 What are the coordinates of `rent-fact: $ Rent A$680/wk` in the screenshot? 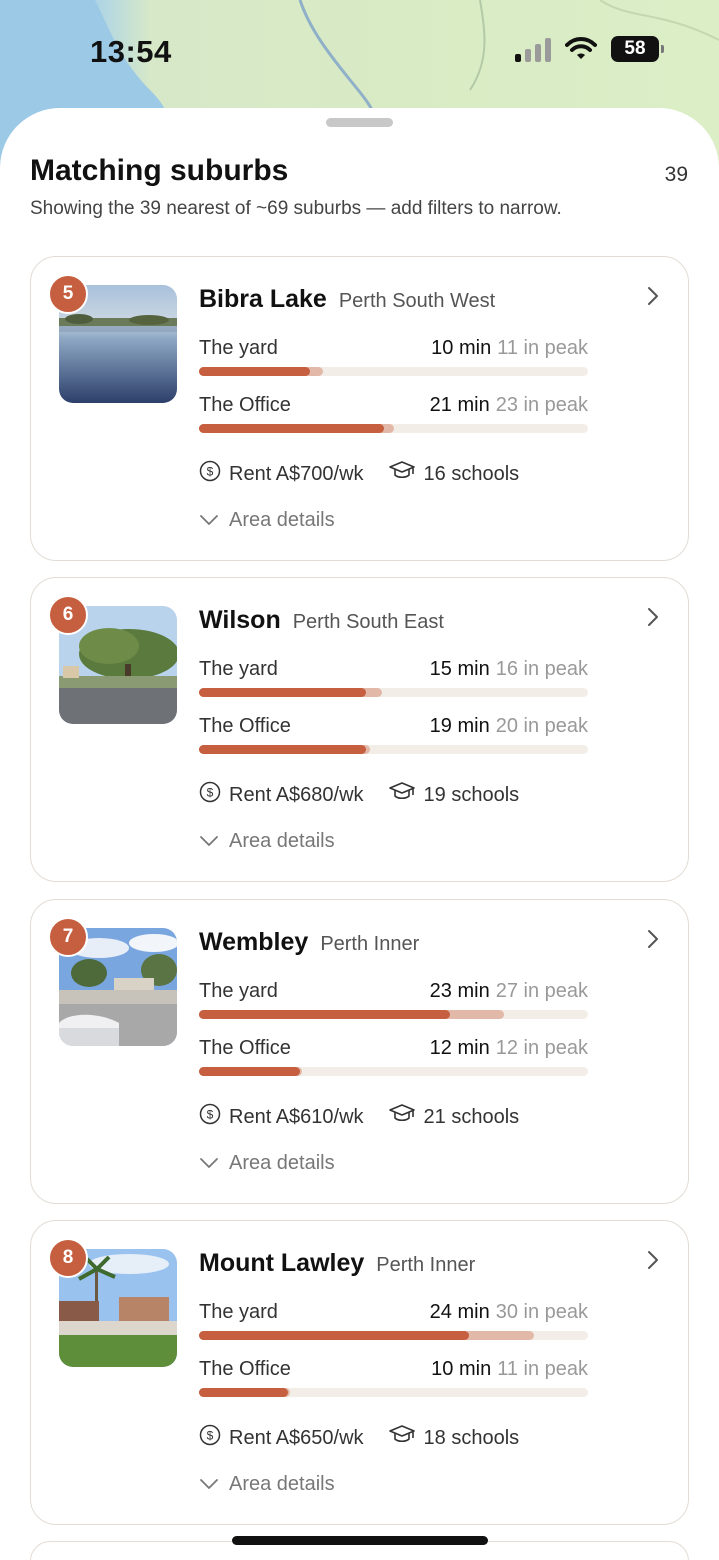 It's located at (281, 795).